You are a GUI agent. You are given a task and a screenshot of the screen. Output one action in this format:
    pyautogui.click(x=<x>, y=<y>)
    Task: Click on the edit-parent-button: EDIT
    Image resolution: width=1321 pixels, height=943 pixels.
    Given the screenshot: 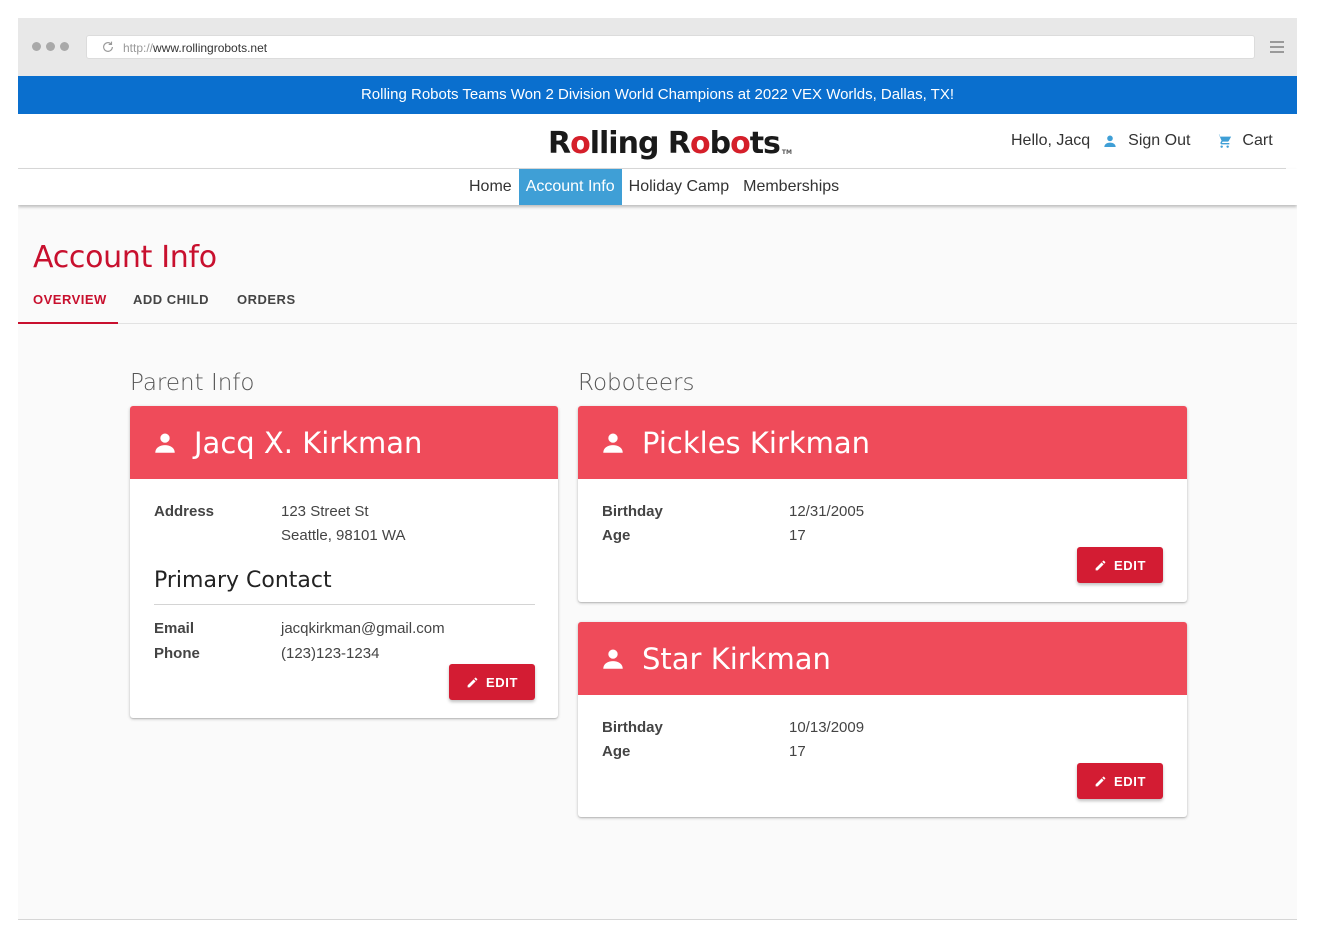 What is the action you would take?
    pyautogui.click(x=492, y=682)
    